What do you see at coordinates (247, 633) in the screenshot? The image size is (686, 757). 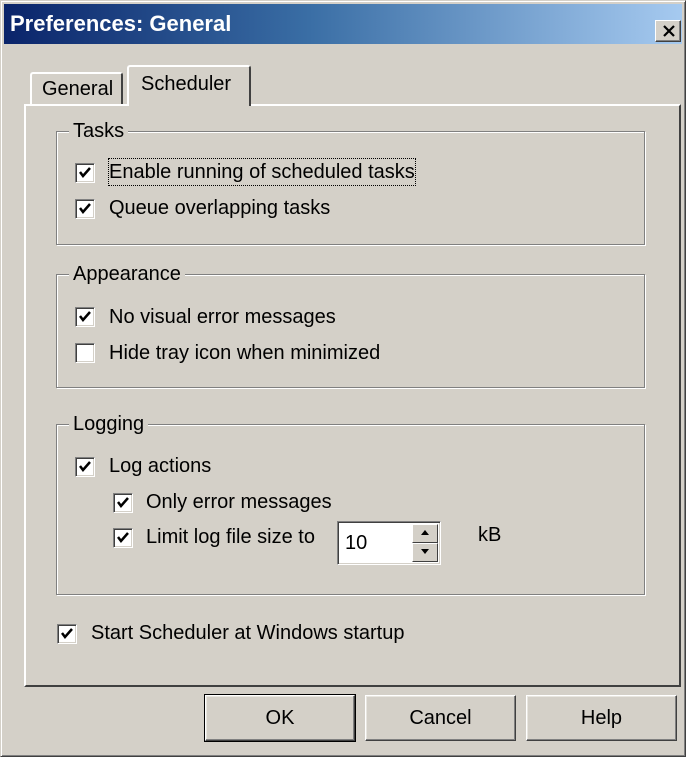 I see `start-at-windows-startup-label: Start Scheduler at Windows startup` at bounding box center [247, 633].